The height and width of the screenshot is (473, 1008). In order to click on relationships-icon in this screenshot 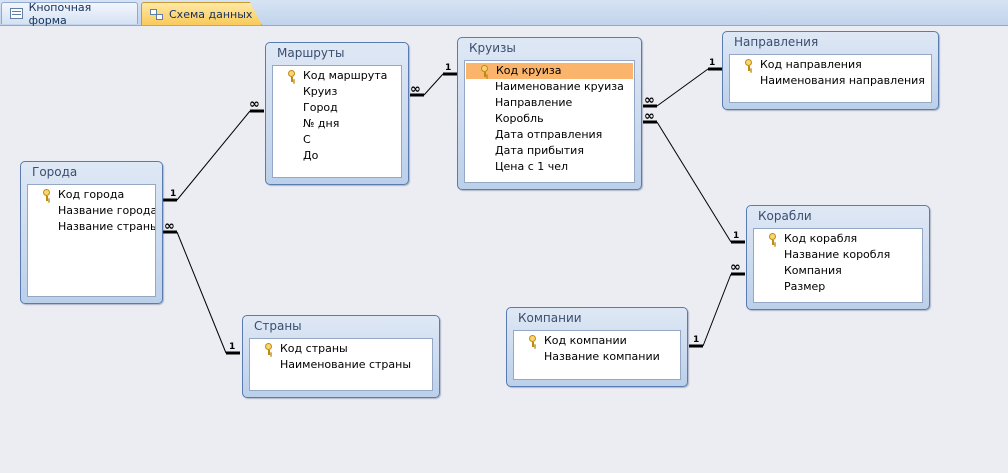, I will do `click(156, 14)`.